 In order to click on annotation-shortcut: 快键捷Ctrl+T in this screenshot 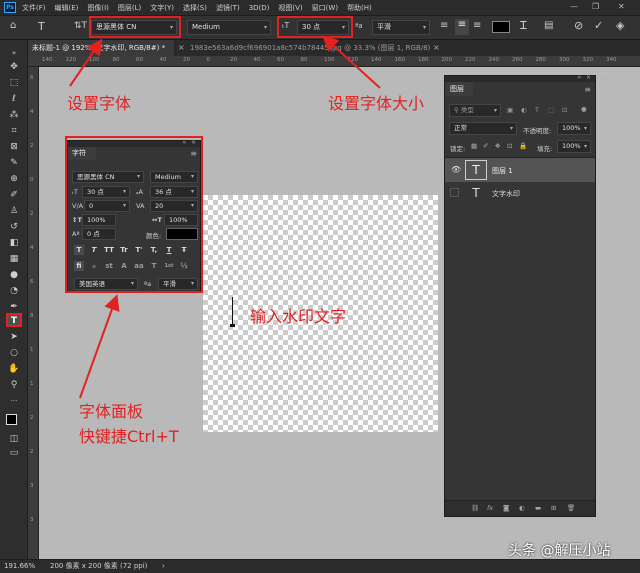, I will do `click(129, 436)`.